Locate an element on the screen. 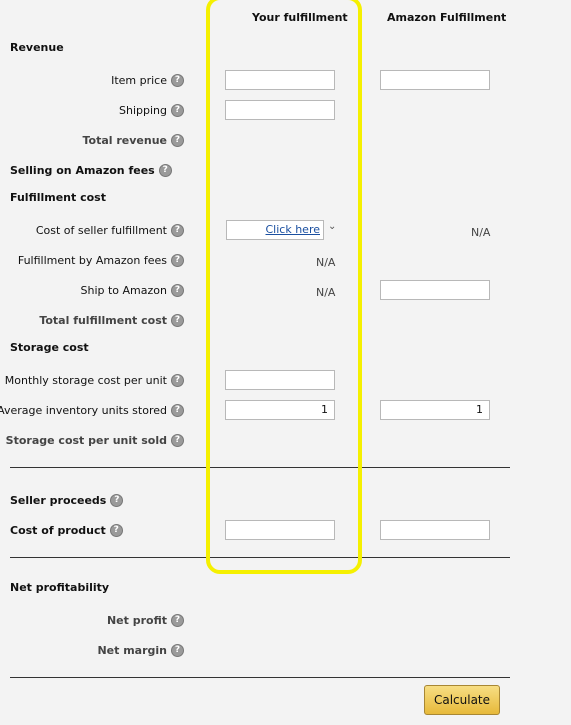 Image resolution: width=571 pixels, height=725 pixels. selling-fees-label: Selling on Amazon fees is located at coordinates (82, 170).